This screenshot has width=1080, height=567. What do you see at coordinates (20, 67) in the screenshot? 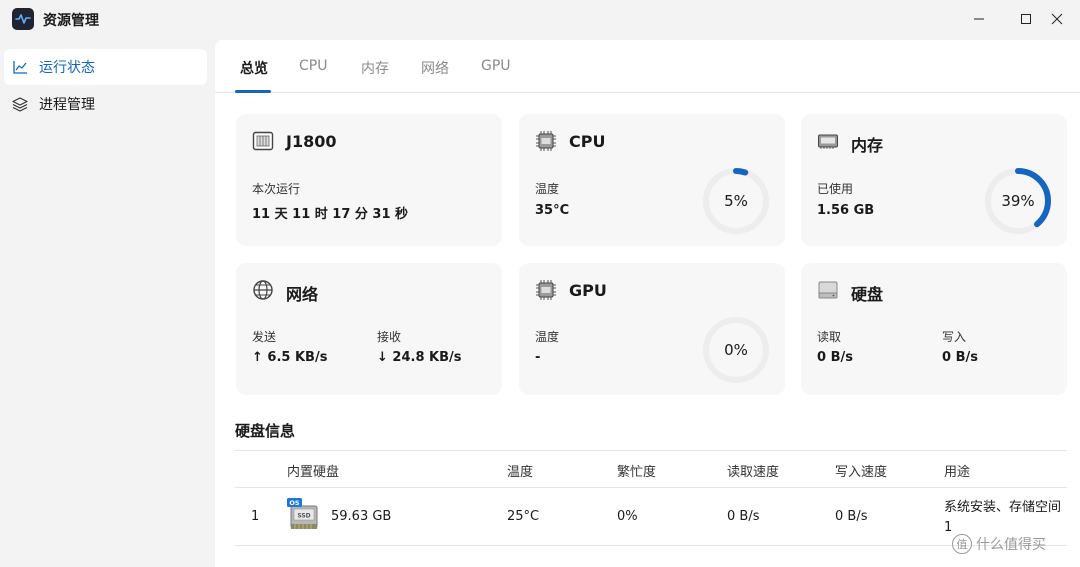
I see `line-chart-icon` at bounding box center [20, 67].